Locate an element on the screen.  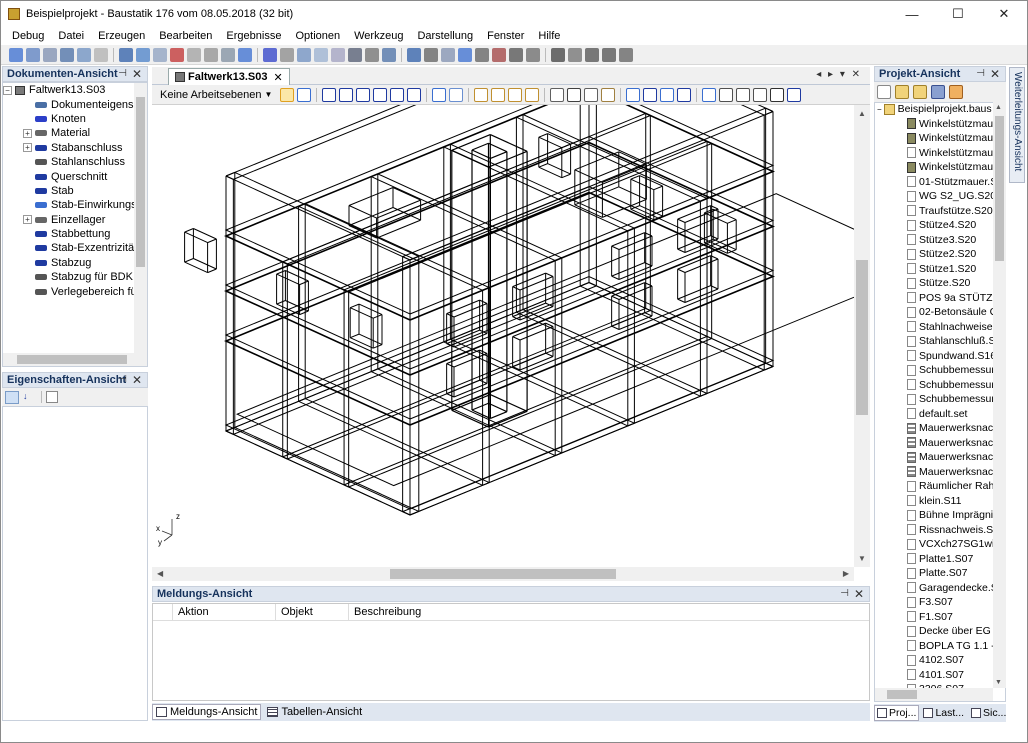
menu-werkzeug: Werkzeug is located at coordinates (378, 36).